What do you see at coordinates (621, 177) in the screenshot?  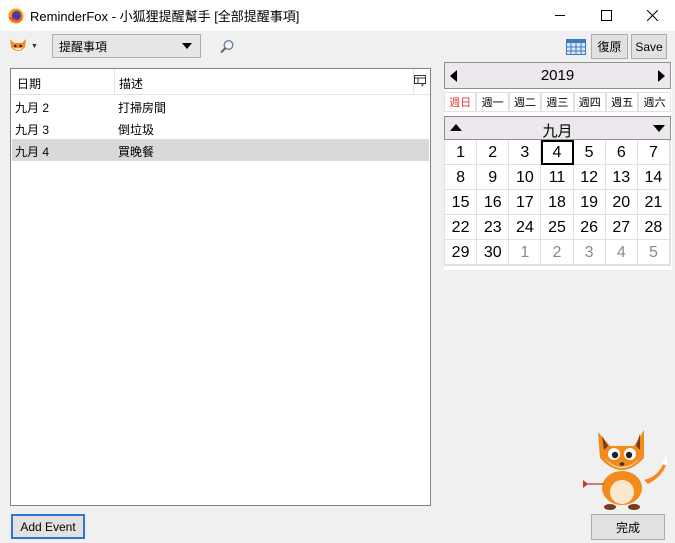 I see `calendar-day: 13` at bounding box center [621, 177].